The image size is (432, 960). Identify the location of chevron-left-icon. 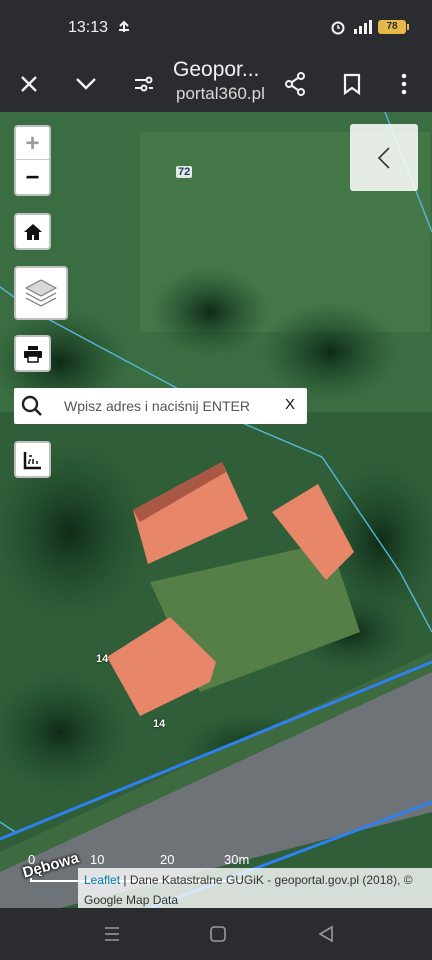
(383, 157).